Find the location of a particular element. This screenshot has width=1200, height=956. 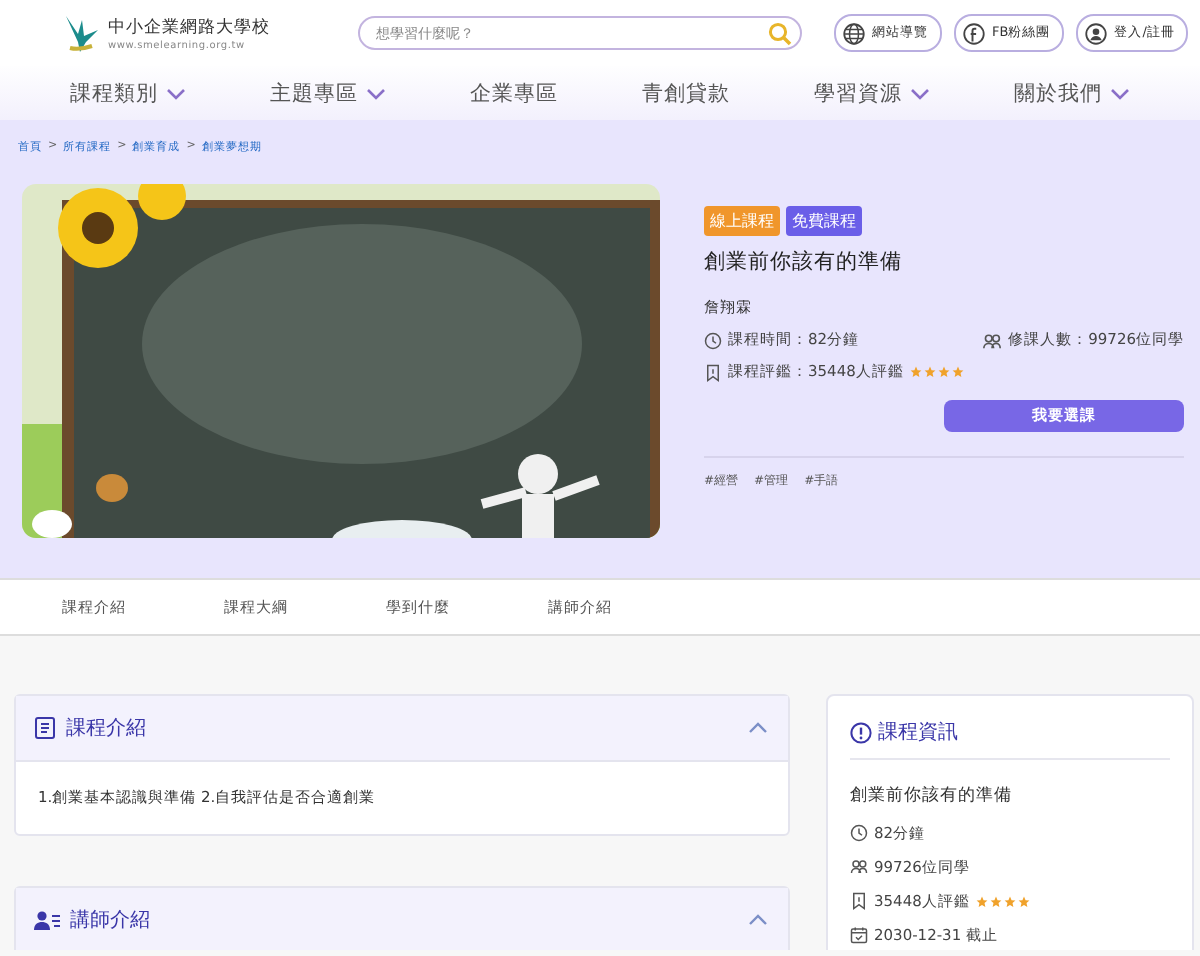

nav-item: 關於我們 is located at coordinates (1058, 93).